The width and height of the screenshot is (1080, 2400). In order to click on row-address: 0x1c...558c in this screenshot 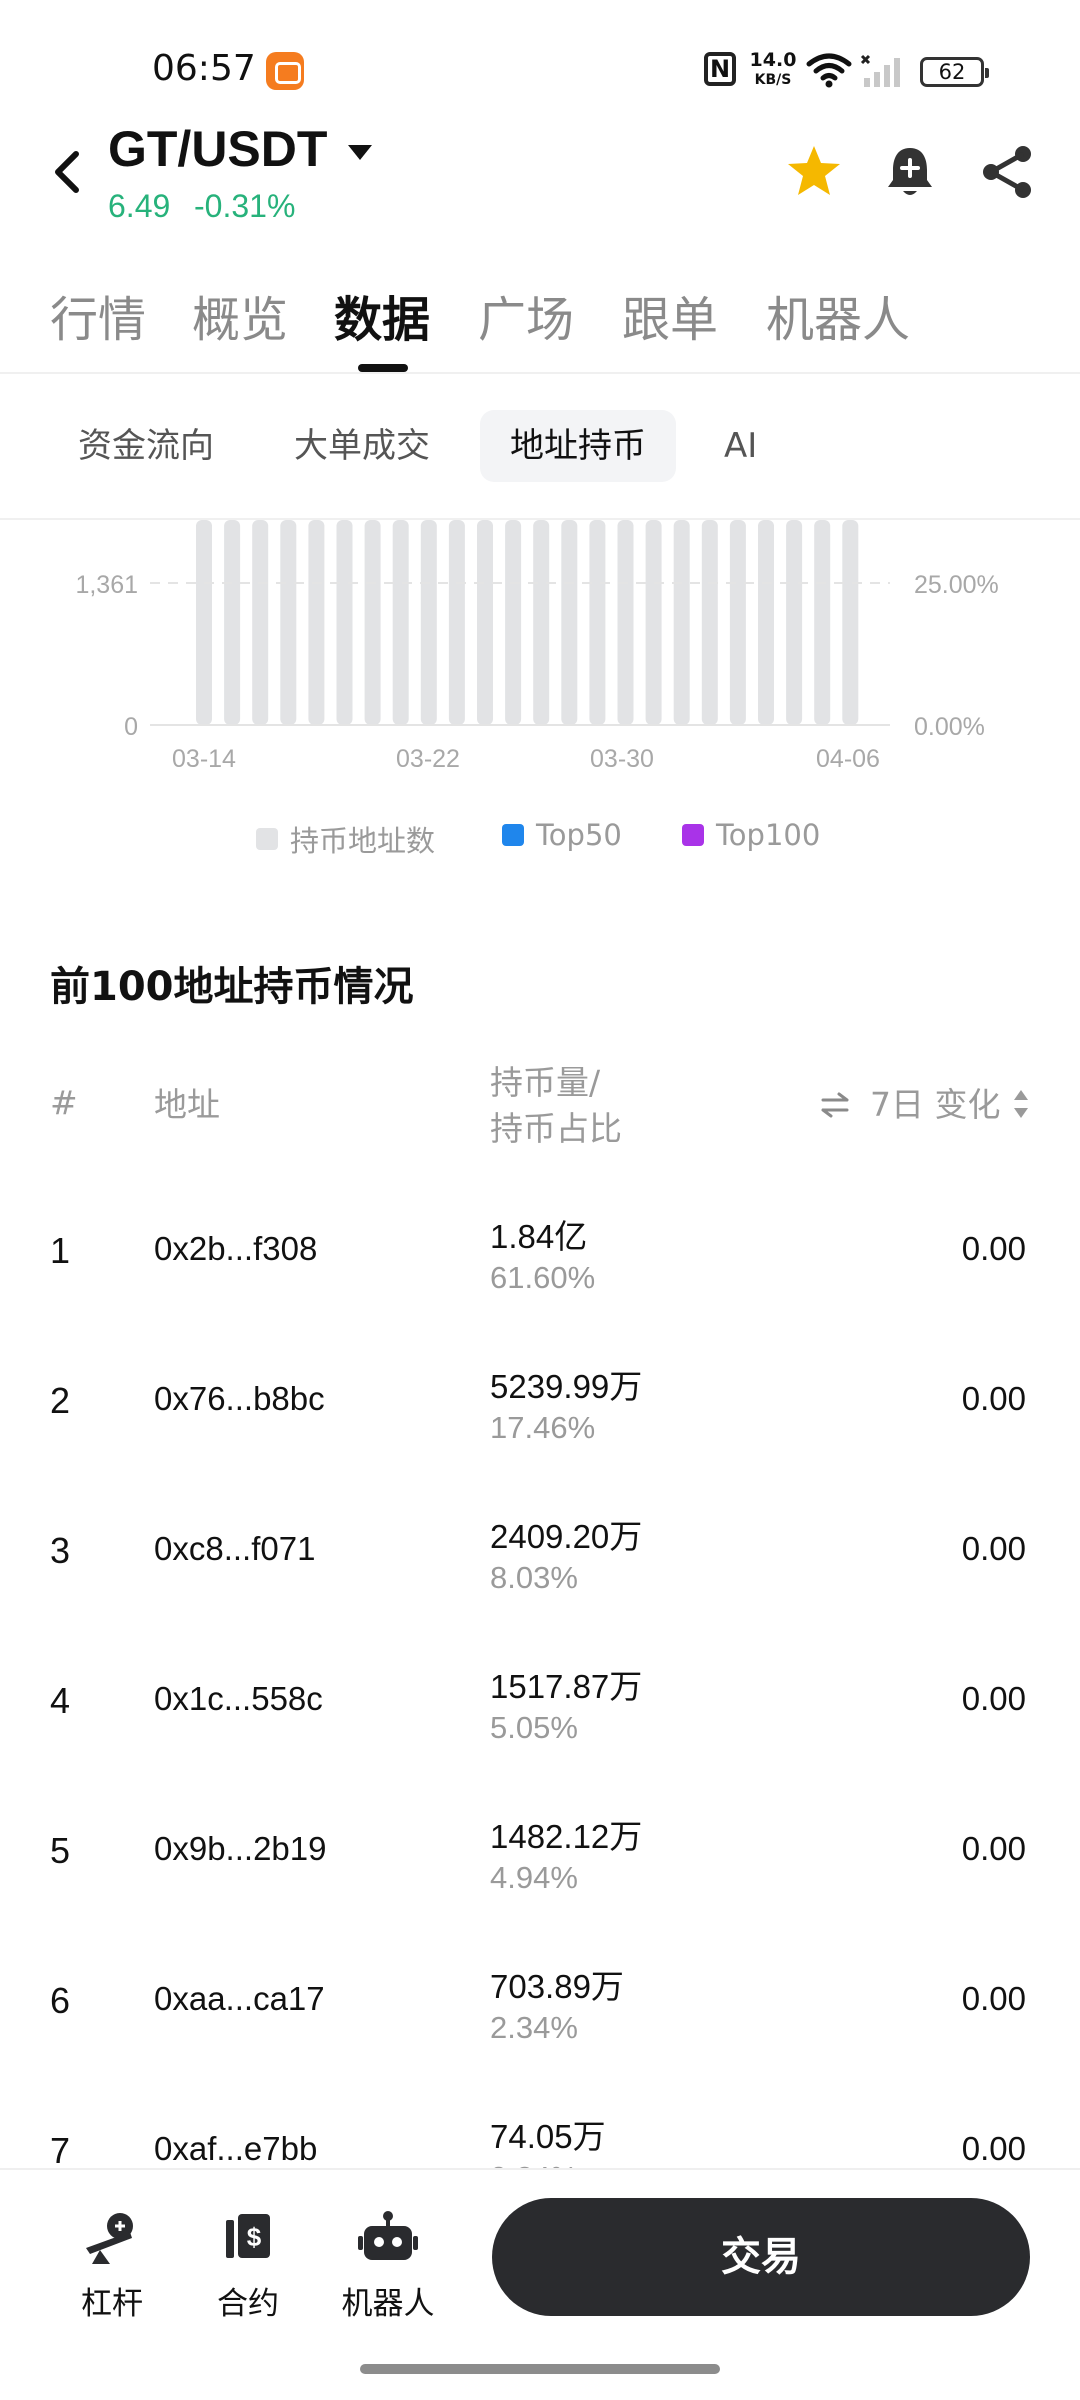, I will do `click(238, 1699)`.